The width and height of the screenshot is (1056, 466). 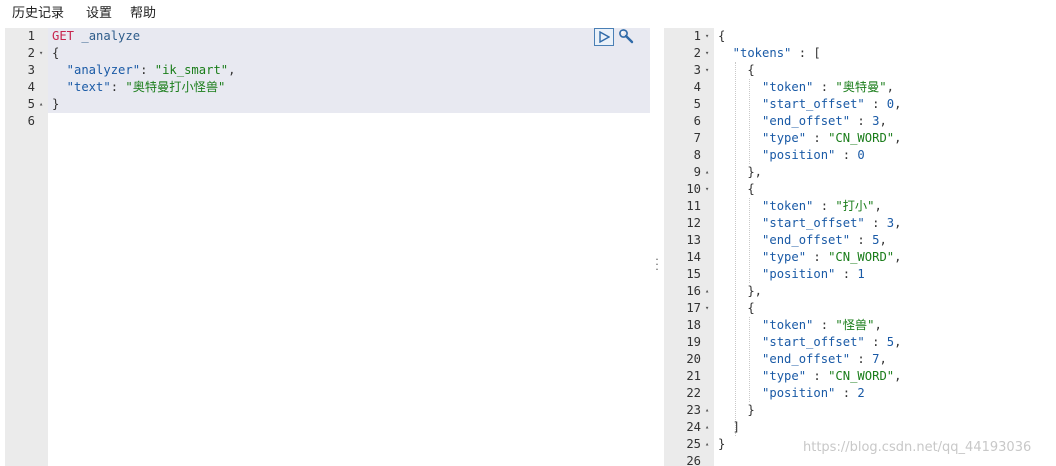 What do you see at coordinates (860, 172) in the screenshot?
I see `response-code-line: 9 ▴ },` at bounding box center [860, 172].